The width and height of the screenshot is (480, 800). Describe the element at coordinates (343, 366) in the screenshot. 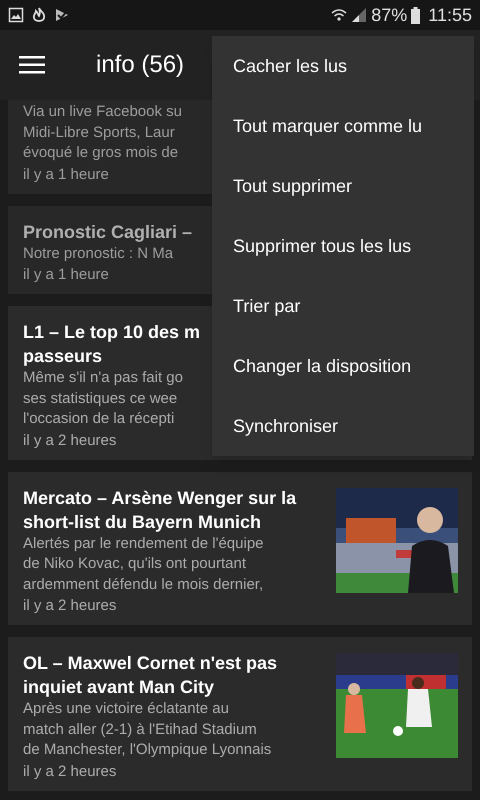

I see `menu-item: Changer la disposition` at that location.